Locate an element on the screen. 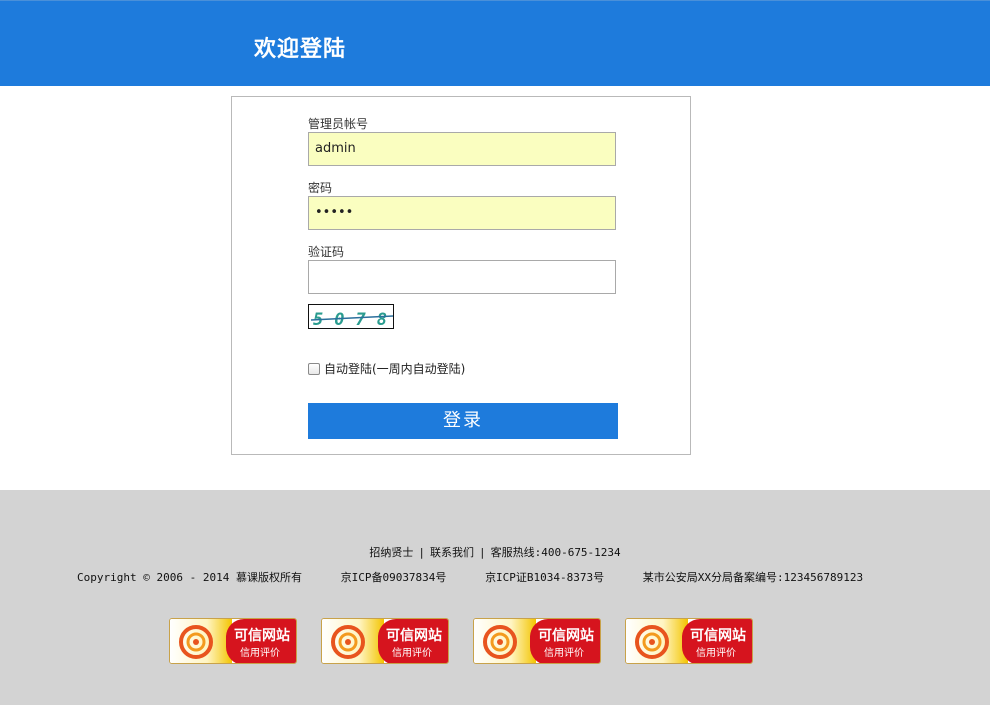  remember-me-row: 自动登陆(一周内自动登陆) is located at coordinates (386, 368).